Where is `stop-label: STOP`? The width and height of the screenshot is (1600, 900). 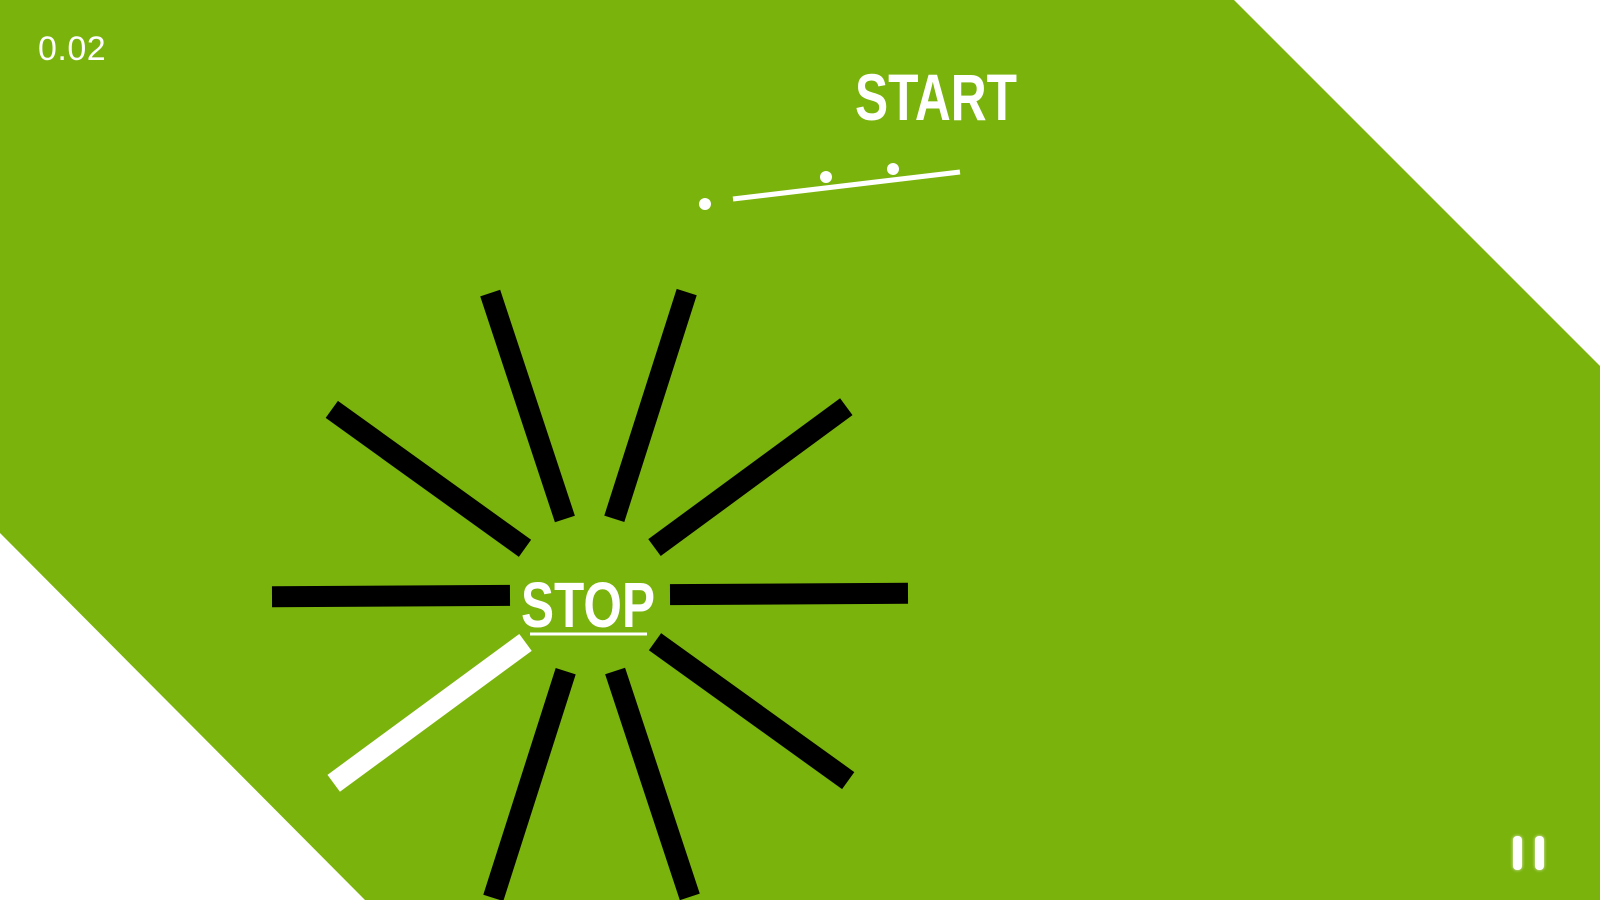
stop-label: STOP is located at coordinates (588, 605).